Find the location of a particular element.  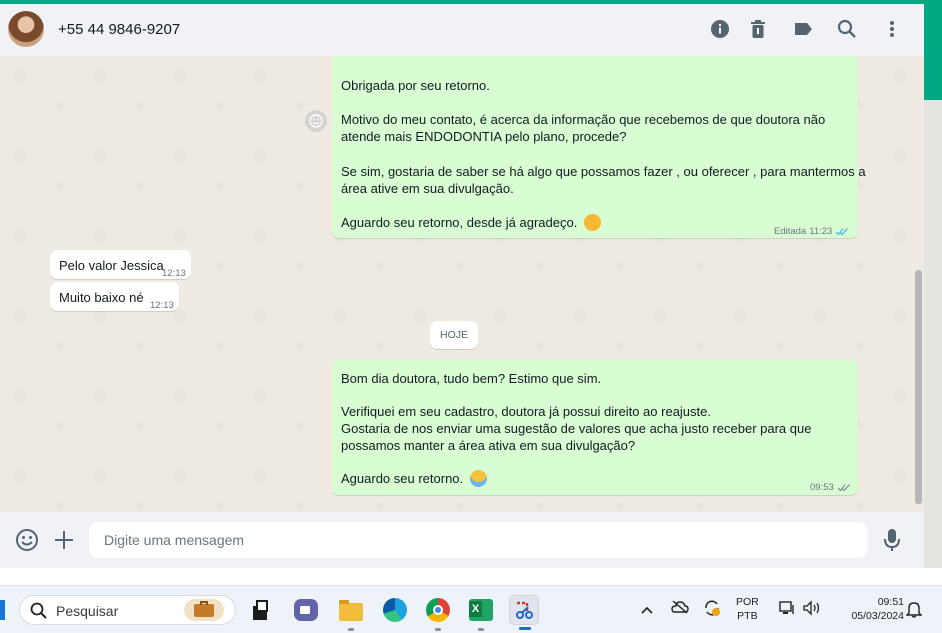

notification-bell-icon is located at coordinates (914, 611).